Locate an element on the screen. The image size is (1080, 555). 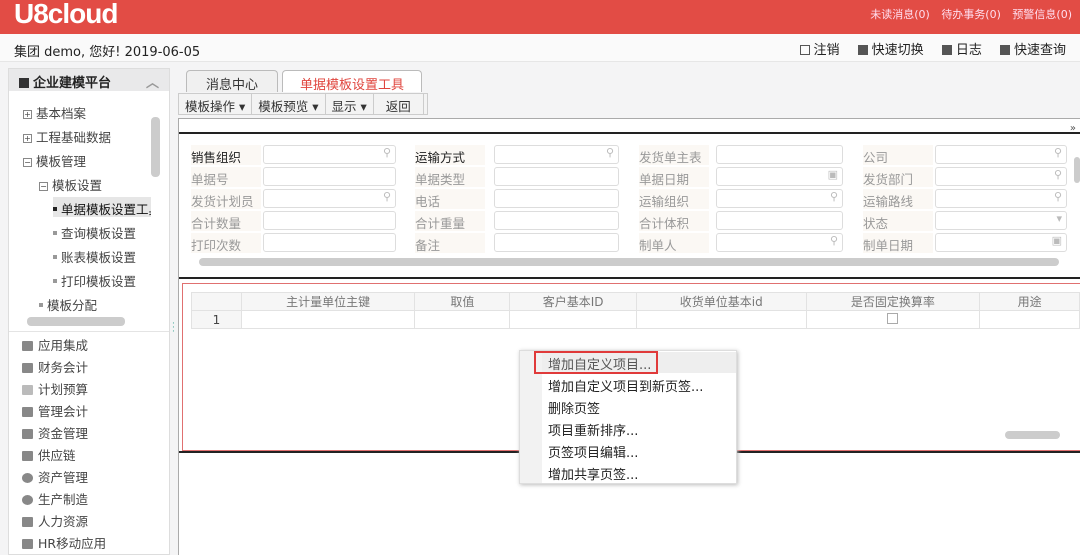
fixed-rate-checkbox is located at coordinates (893, 318).